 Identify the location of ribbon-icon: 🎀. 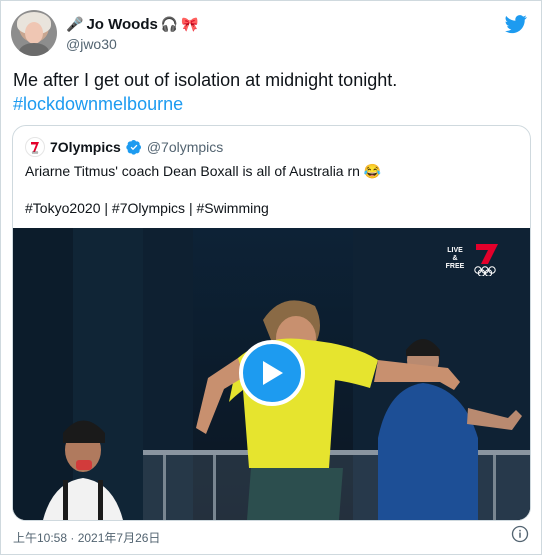
(190, 24).